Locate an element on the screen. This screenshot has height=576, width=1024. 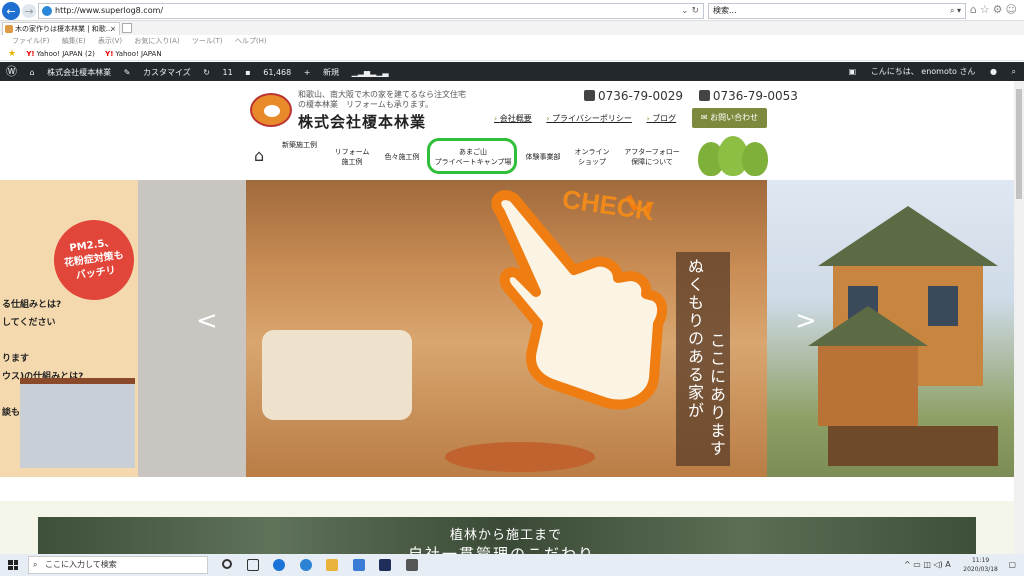
jw-app-icon is located at coordinates (385, 565).